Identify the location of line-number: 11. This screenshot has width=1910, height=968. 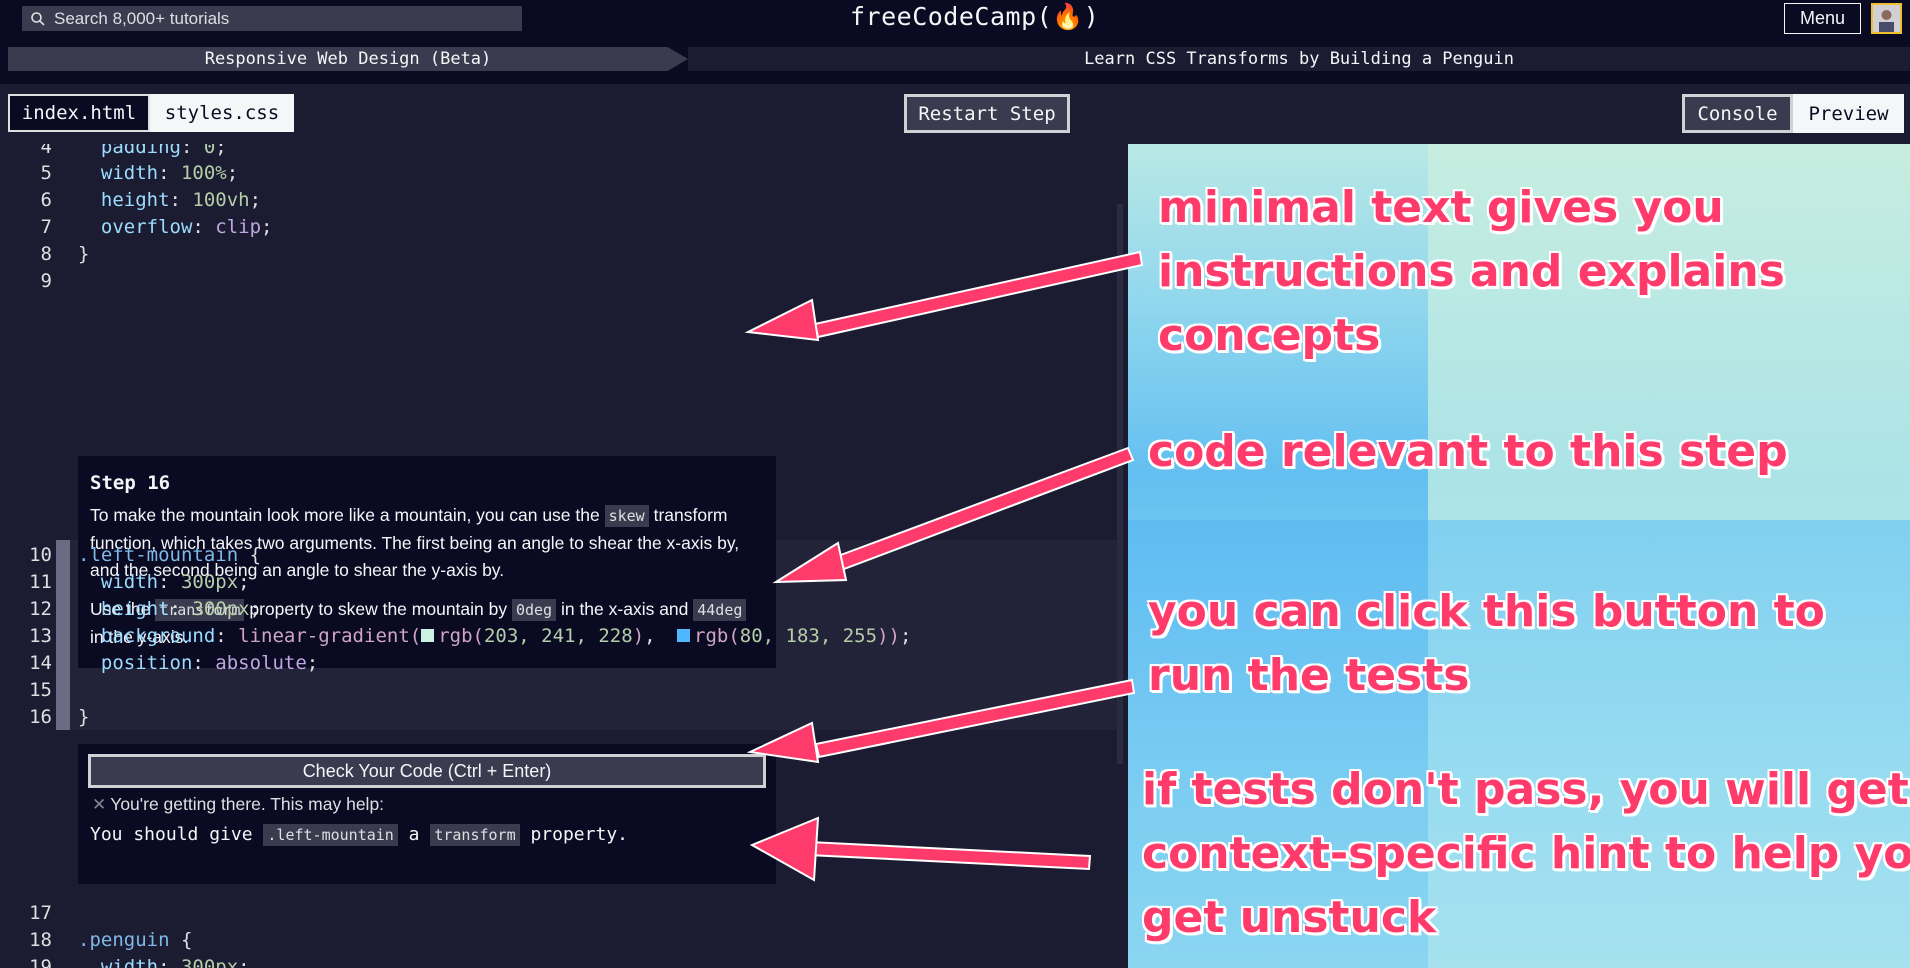
(40, 582).